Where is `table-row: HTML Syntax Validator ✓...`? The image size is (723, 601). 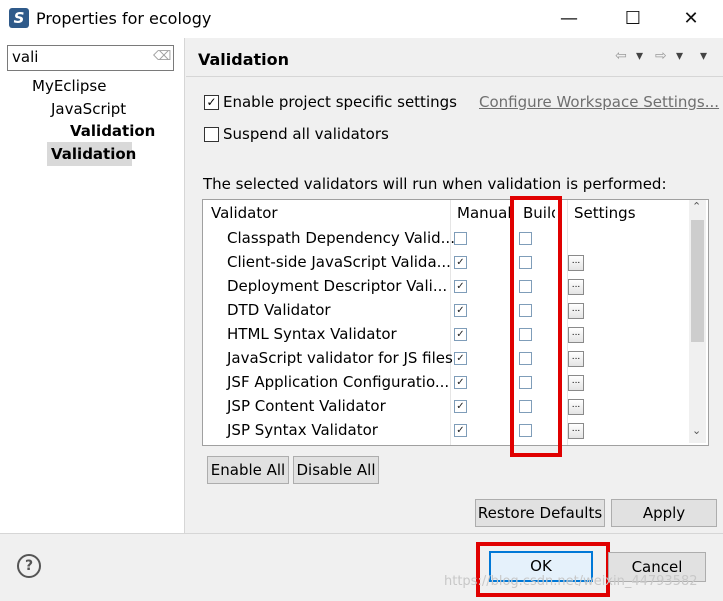 table-row: HTML Syntax Validator ✓... is located at coordinates (446, 334).